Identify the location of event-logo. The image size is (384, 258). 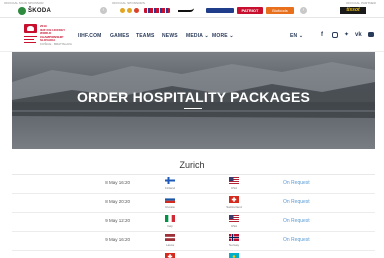
(30, 35).